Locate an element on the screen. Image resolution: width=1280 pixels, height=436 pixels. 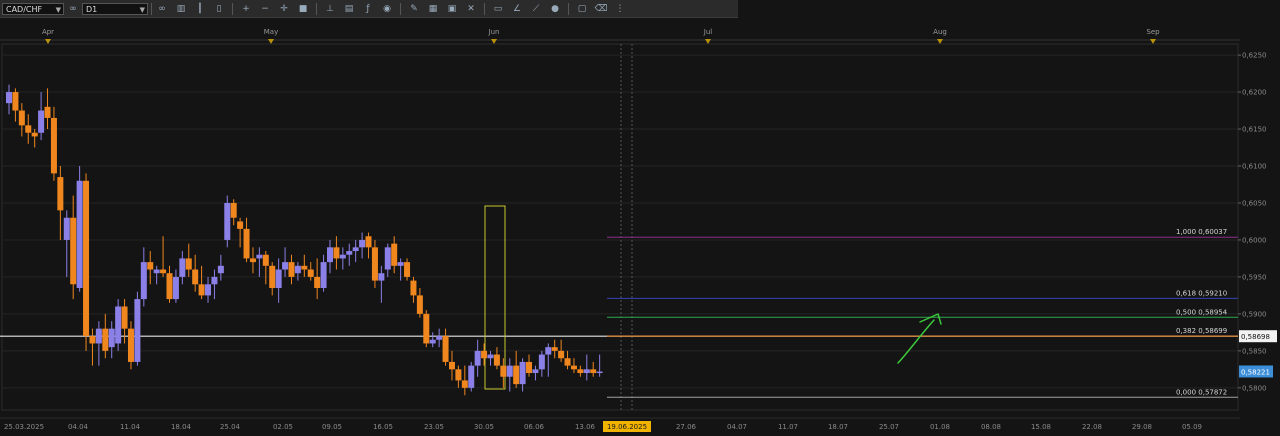
x-tick-label: 08.08 is located at coordinates (991, 427).